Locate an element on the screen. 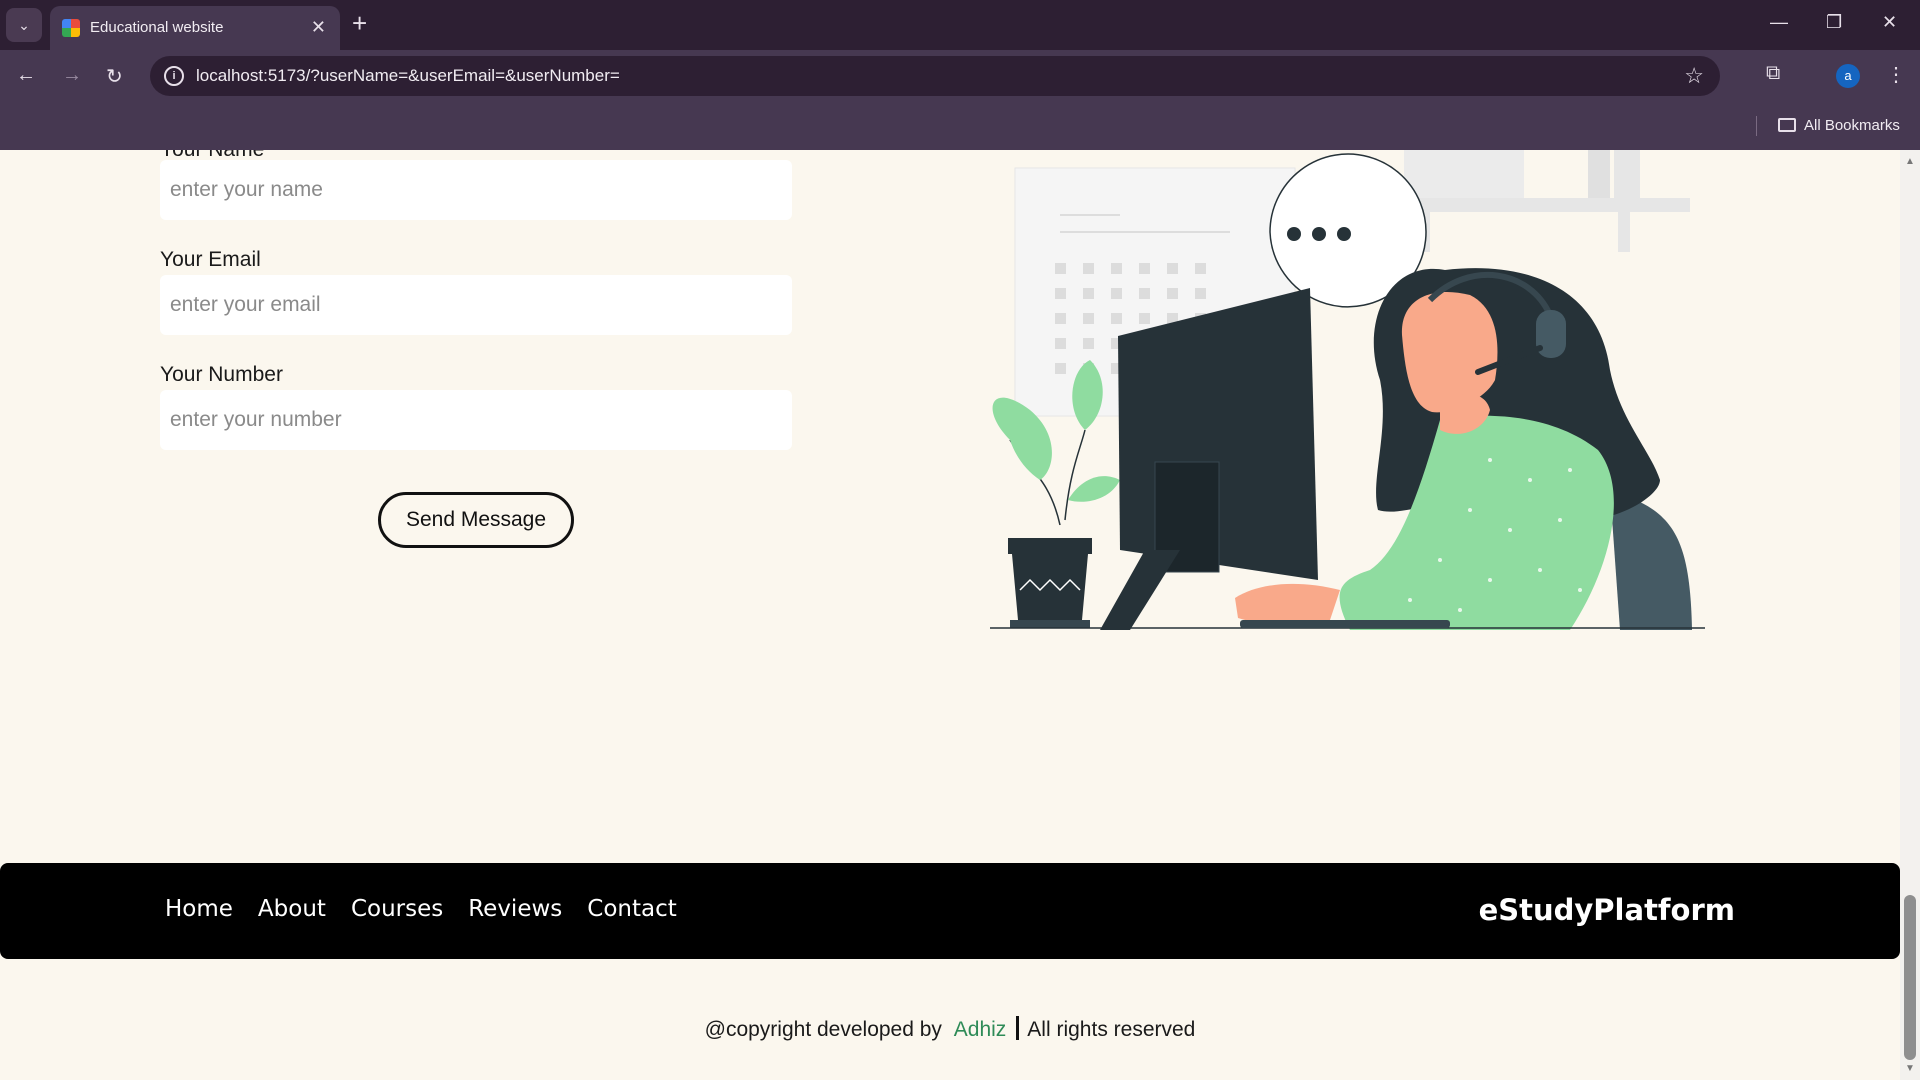 Image resolution: width=1920 pixels, height=1080 pixels. copyright-divider is located at coordinates (1018, 1028).